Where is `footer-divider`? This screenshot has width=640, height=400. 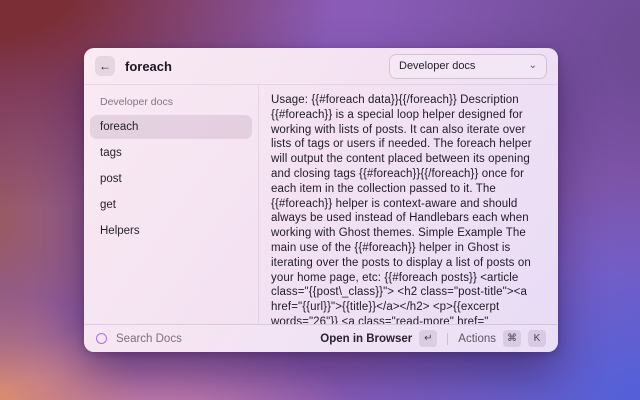 footer-divider is located at coordinates (448, 338).